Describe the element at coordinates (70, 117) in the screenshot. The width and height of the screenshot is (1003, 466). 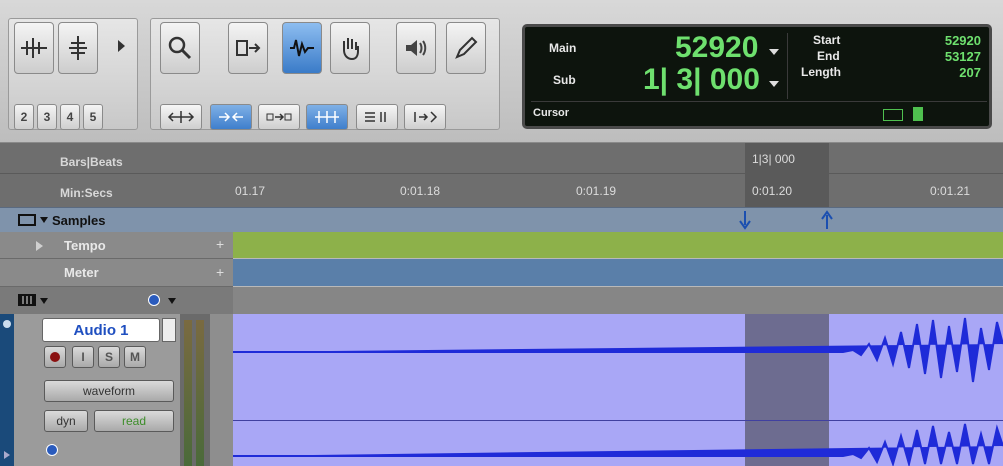
I see `zoom-preset-4: 4` at that location.